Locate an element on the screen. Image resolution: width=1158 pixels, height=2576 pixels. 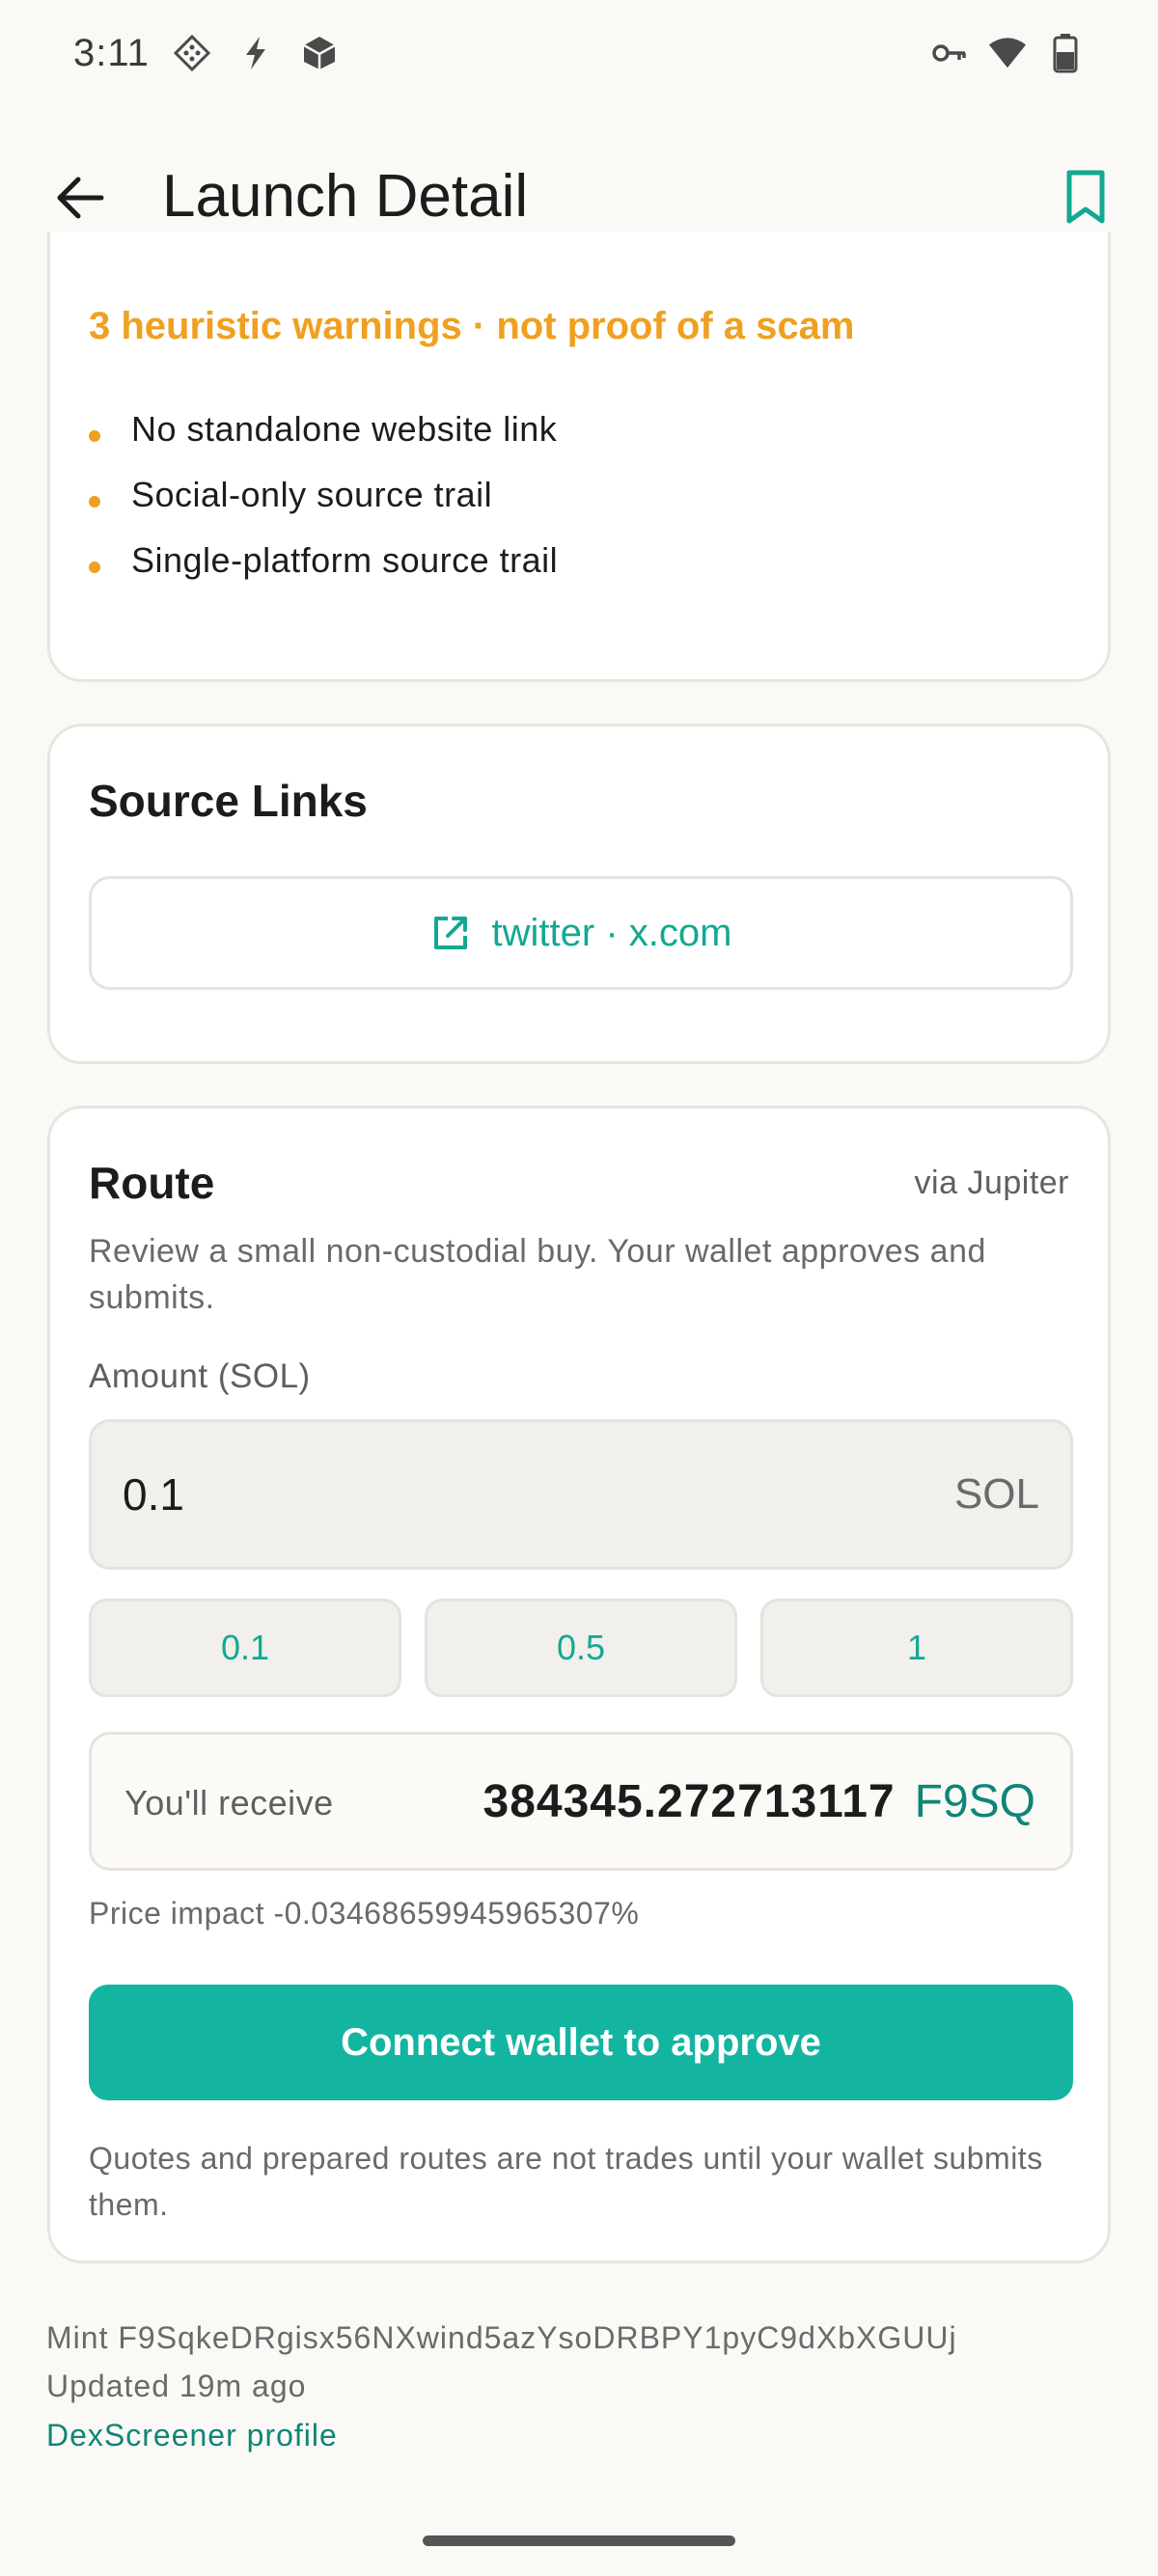
updated-time: Updated 19m ago is located at coordinates (176, 2386).